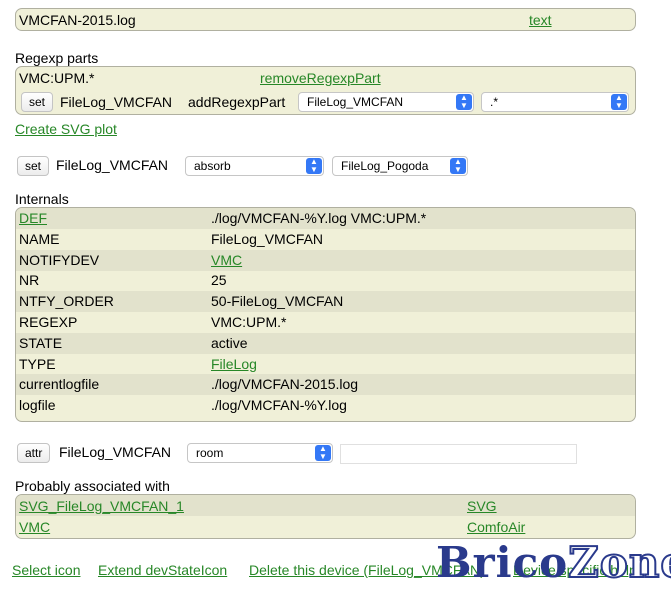 This screenshot has width=671, height=600. Describe the element at coordinates (325, 364) in the screenshot. I see `internals-row: TYPE FileLog` at that location.